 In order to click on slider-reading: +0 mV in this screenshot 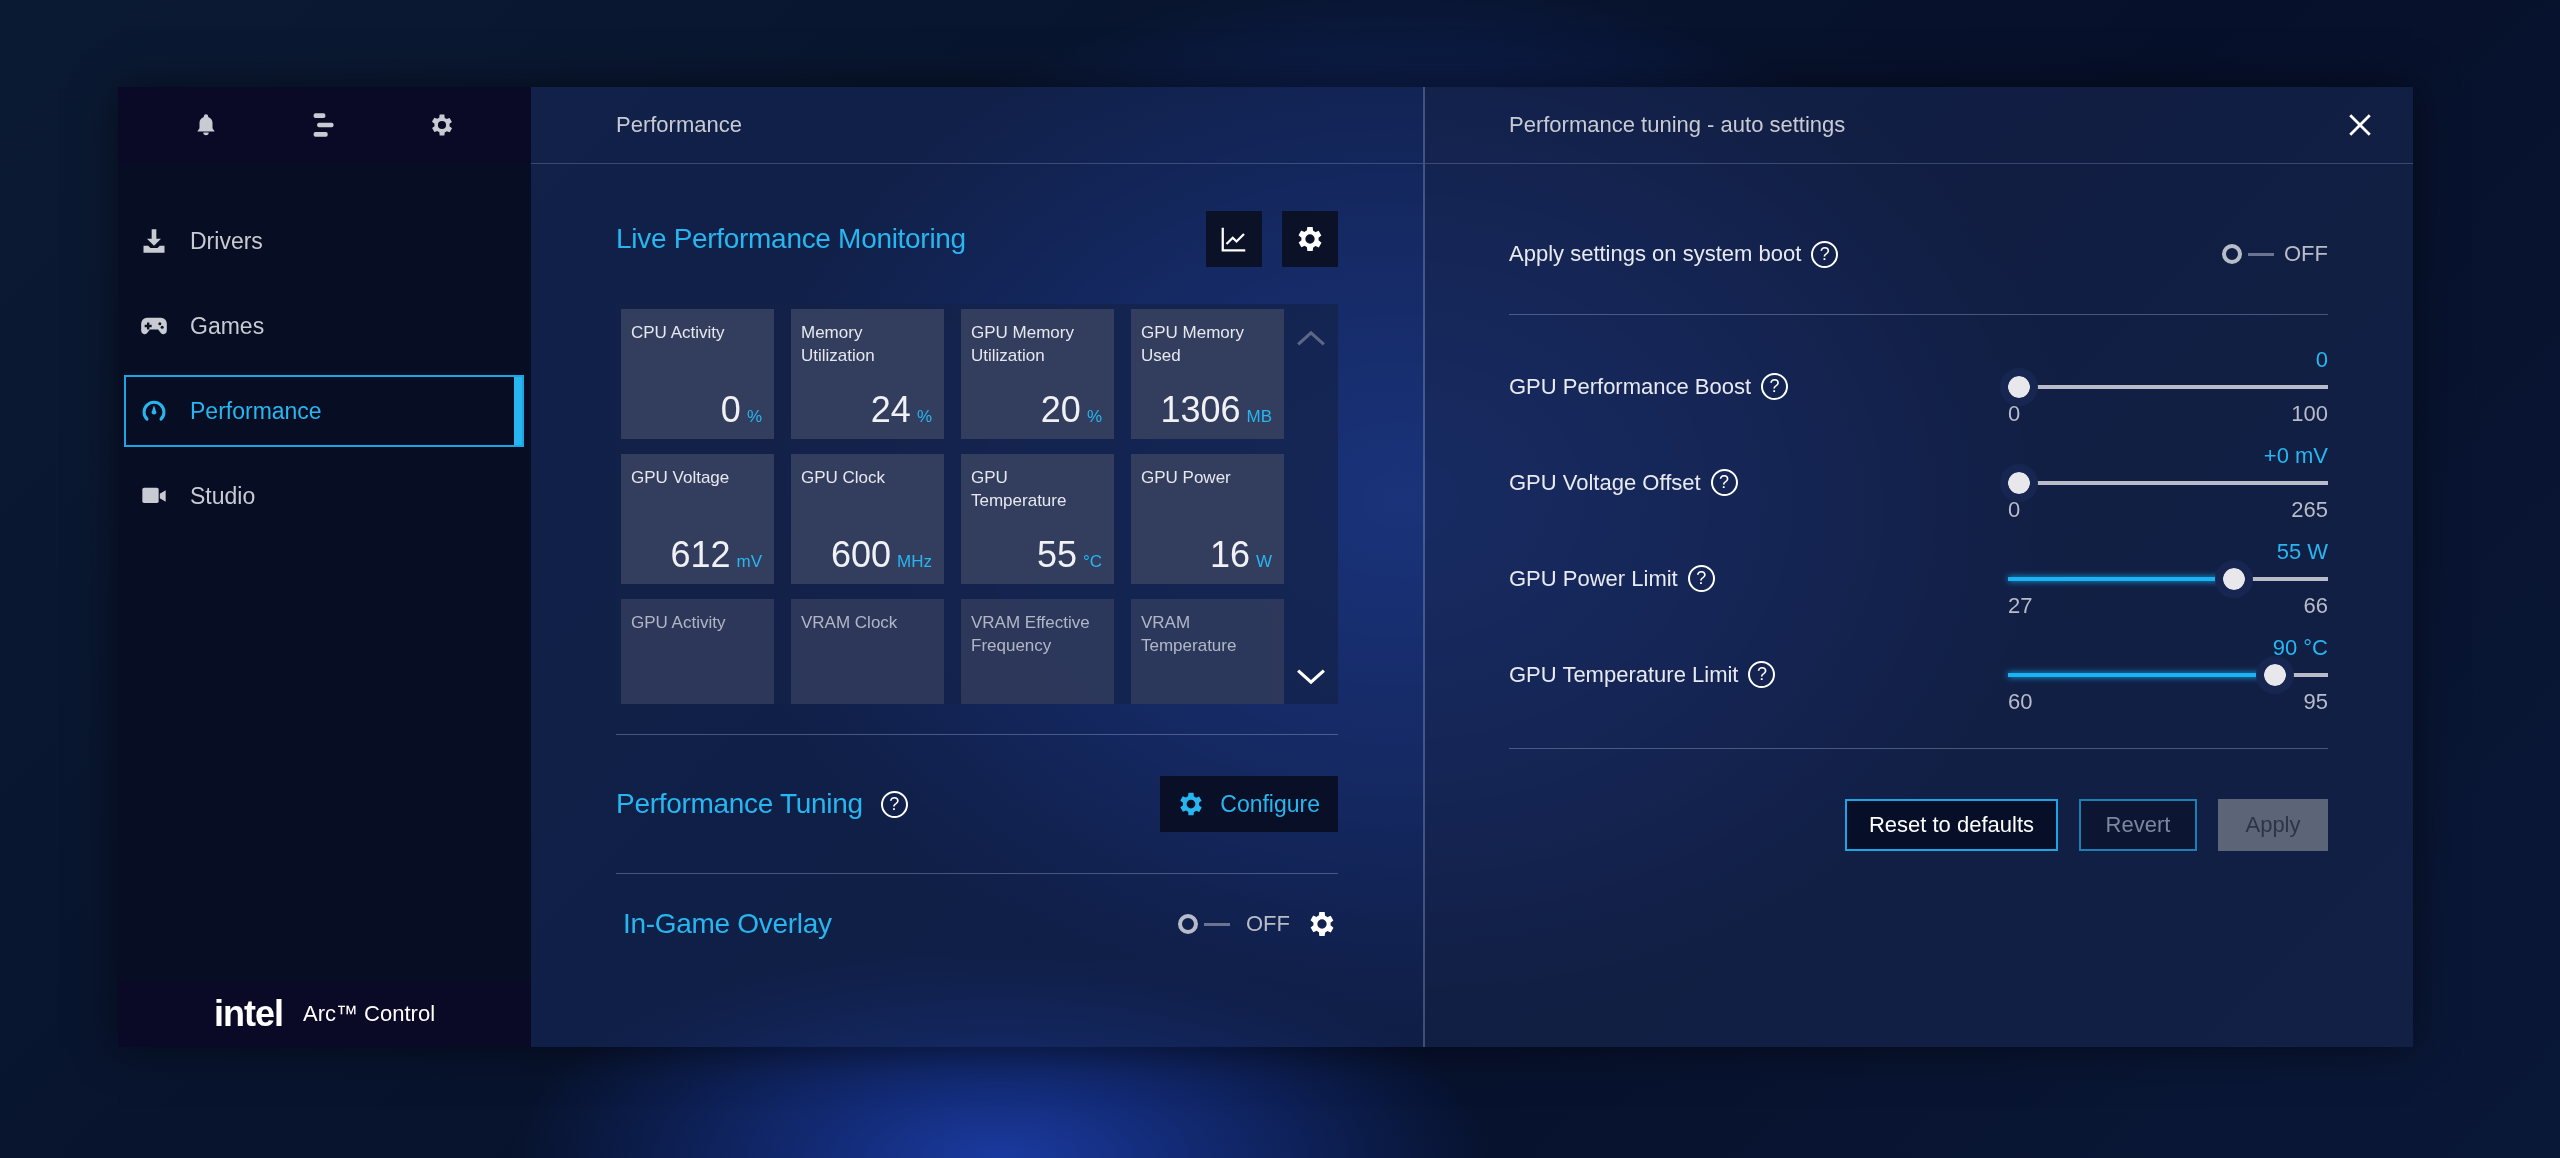, I will do `click(2295, 455)`.